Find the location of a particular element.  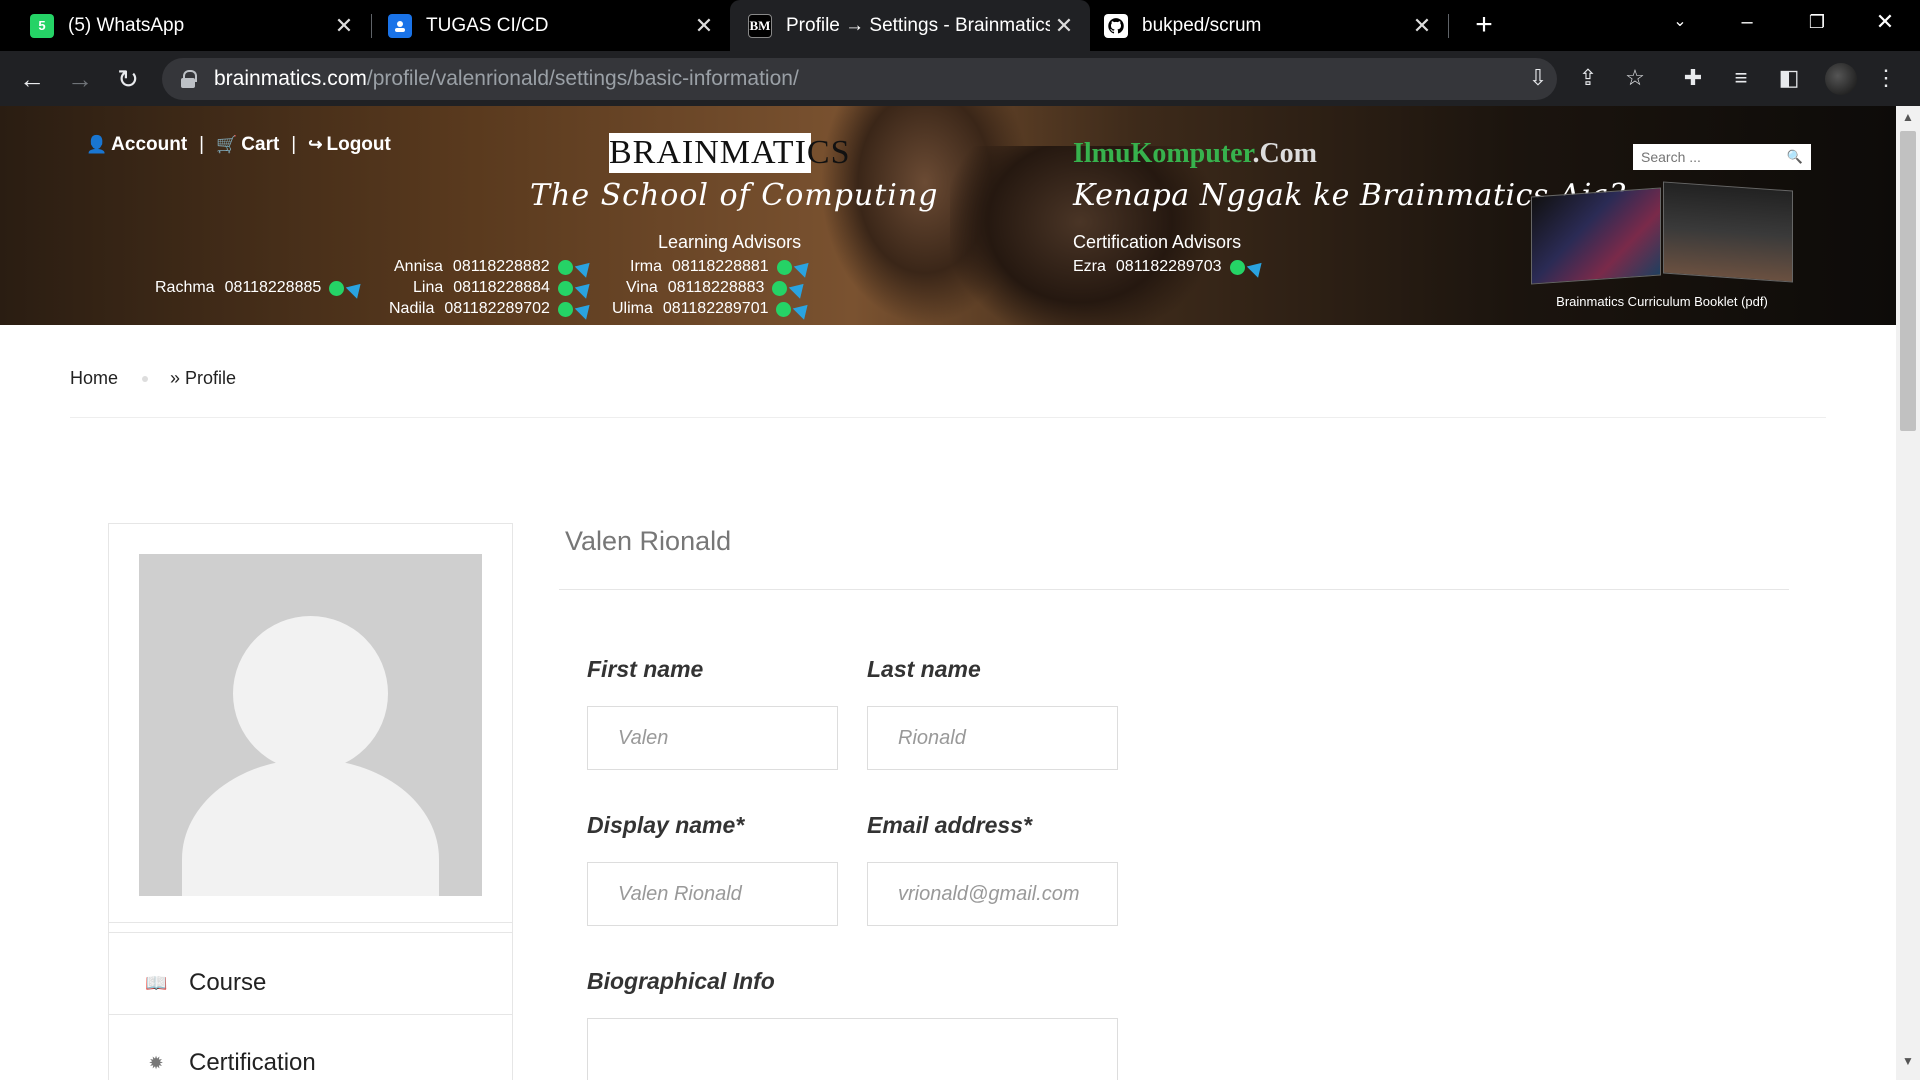

share-icon: ⇪ is located at coordinates (1588, 78).